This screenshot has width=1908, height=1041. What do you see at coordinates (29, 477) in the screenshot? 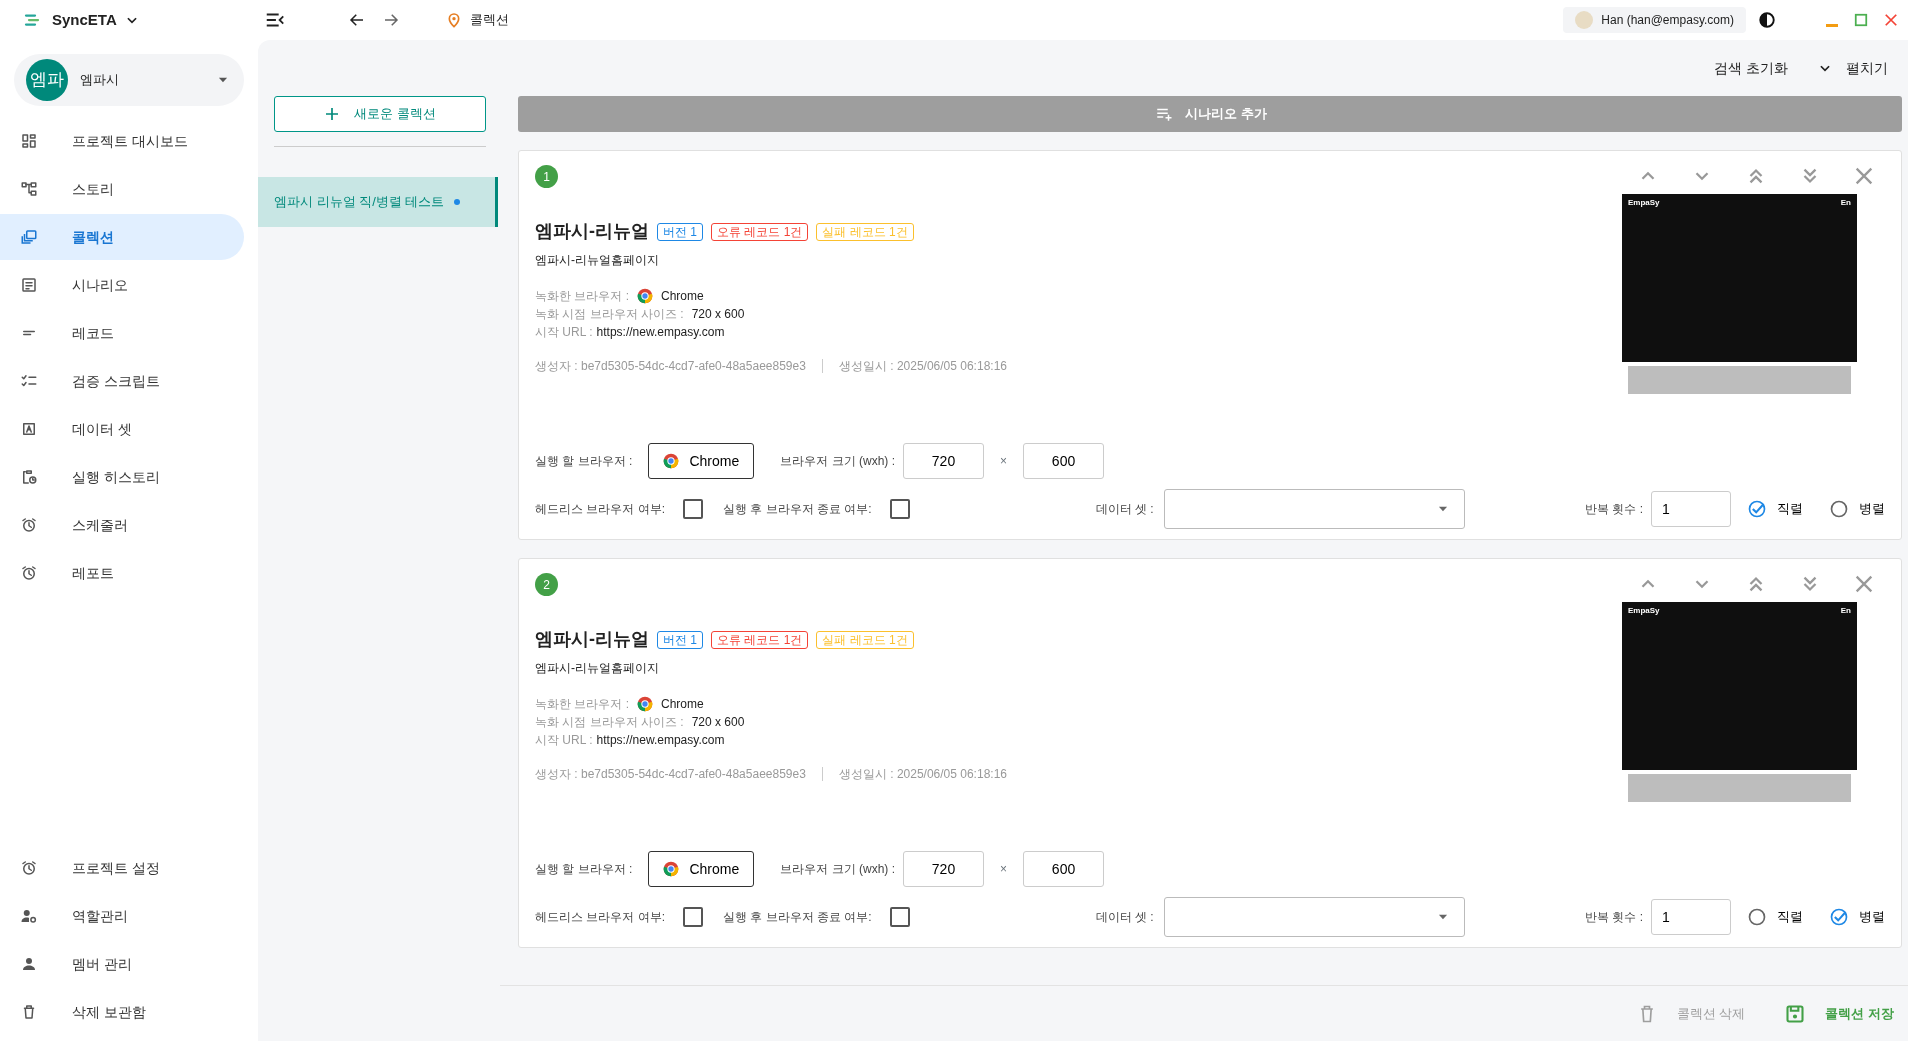
I see `clipboard-clock-icon` at bounding box center [29, 477].